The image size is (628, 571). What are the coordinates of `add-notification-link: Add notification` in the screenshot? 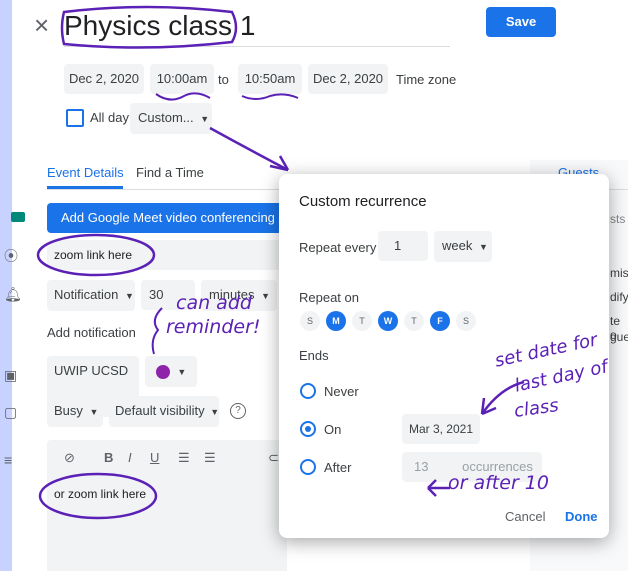 It's located at (91, 332).